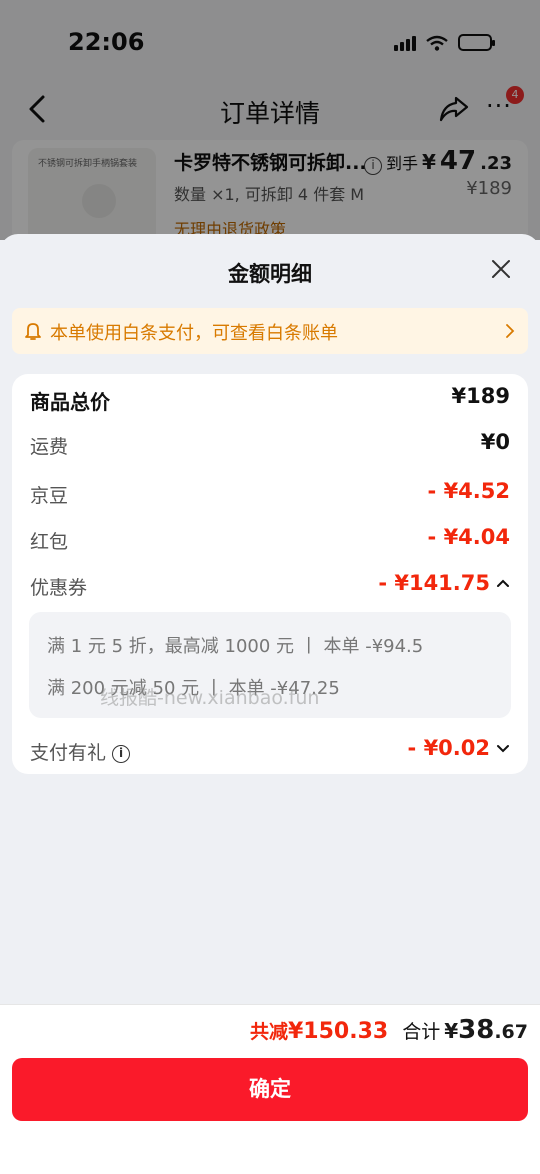 The width and height of the screenshot is (540, 1174). Describe the element at coordinates (194, 333) in the screenshot. I see `notice-text: 本单使用白条支付，可查看白条账单` at that location.